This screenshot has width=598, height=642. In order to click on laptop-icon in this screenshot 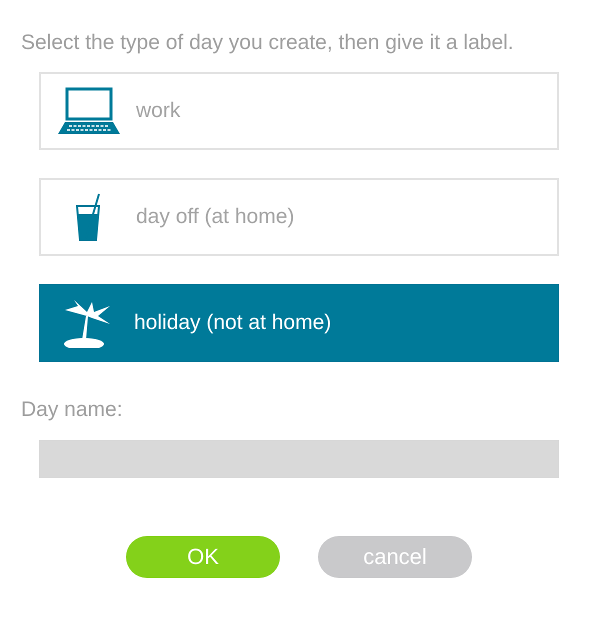, I will do `click(88, 111)`.